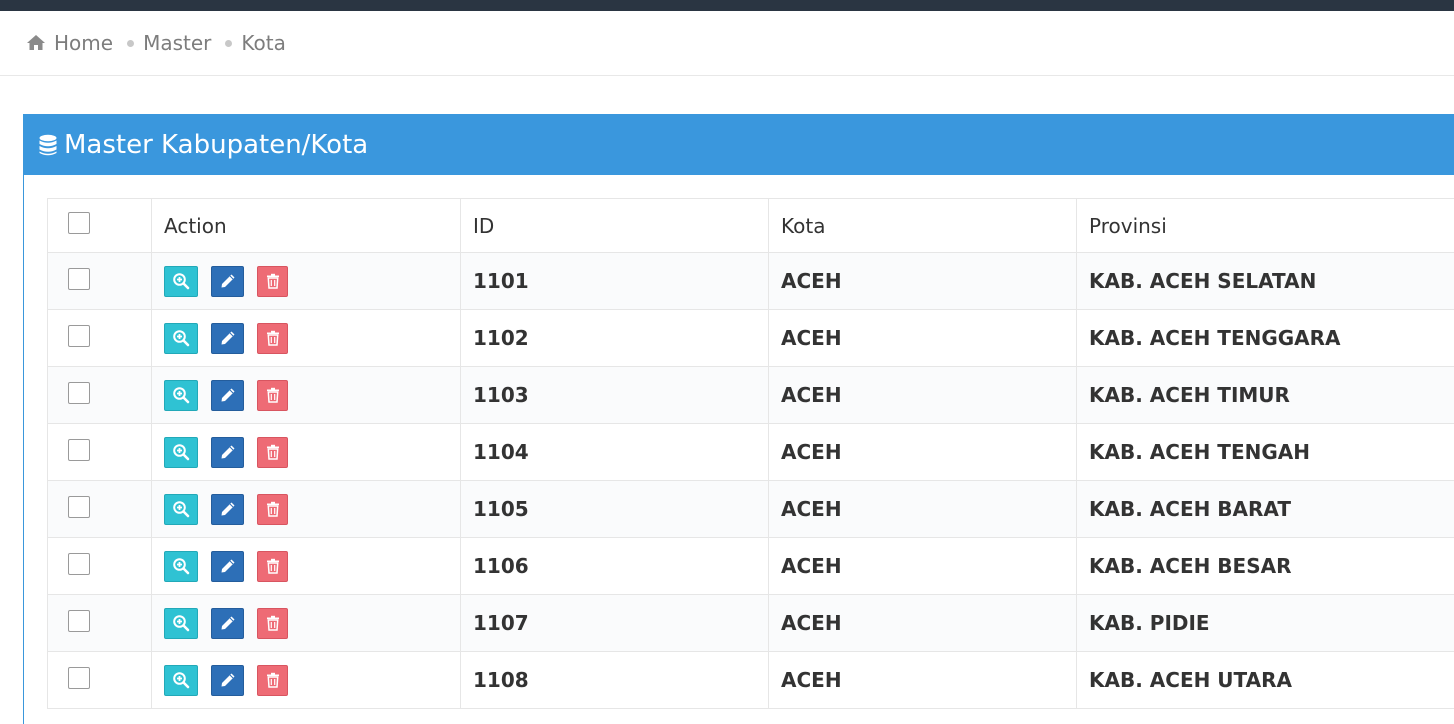 Image resolution: width=1454 pixels, height=724 pixels. Describe the element at coordinates (83, 43) in the screenshot. I see `breadcrumb-home: Home` at that location.